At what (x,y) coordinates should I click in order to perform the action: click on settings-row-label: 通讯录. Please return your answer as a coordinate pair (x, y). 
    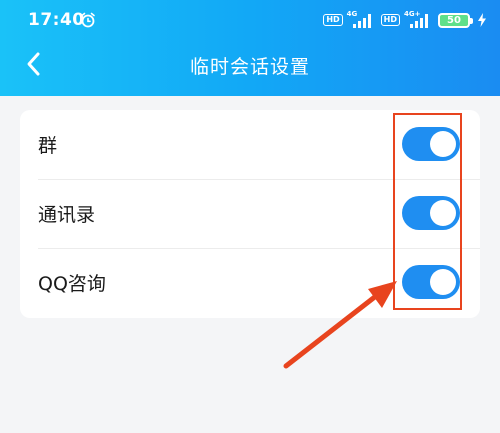
    Looking at the image, I should click on (67, 215).